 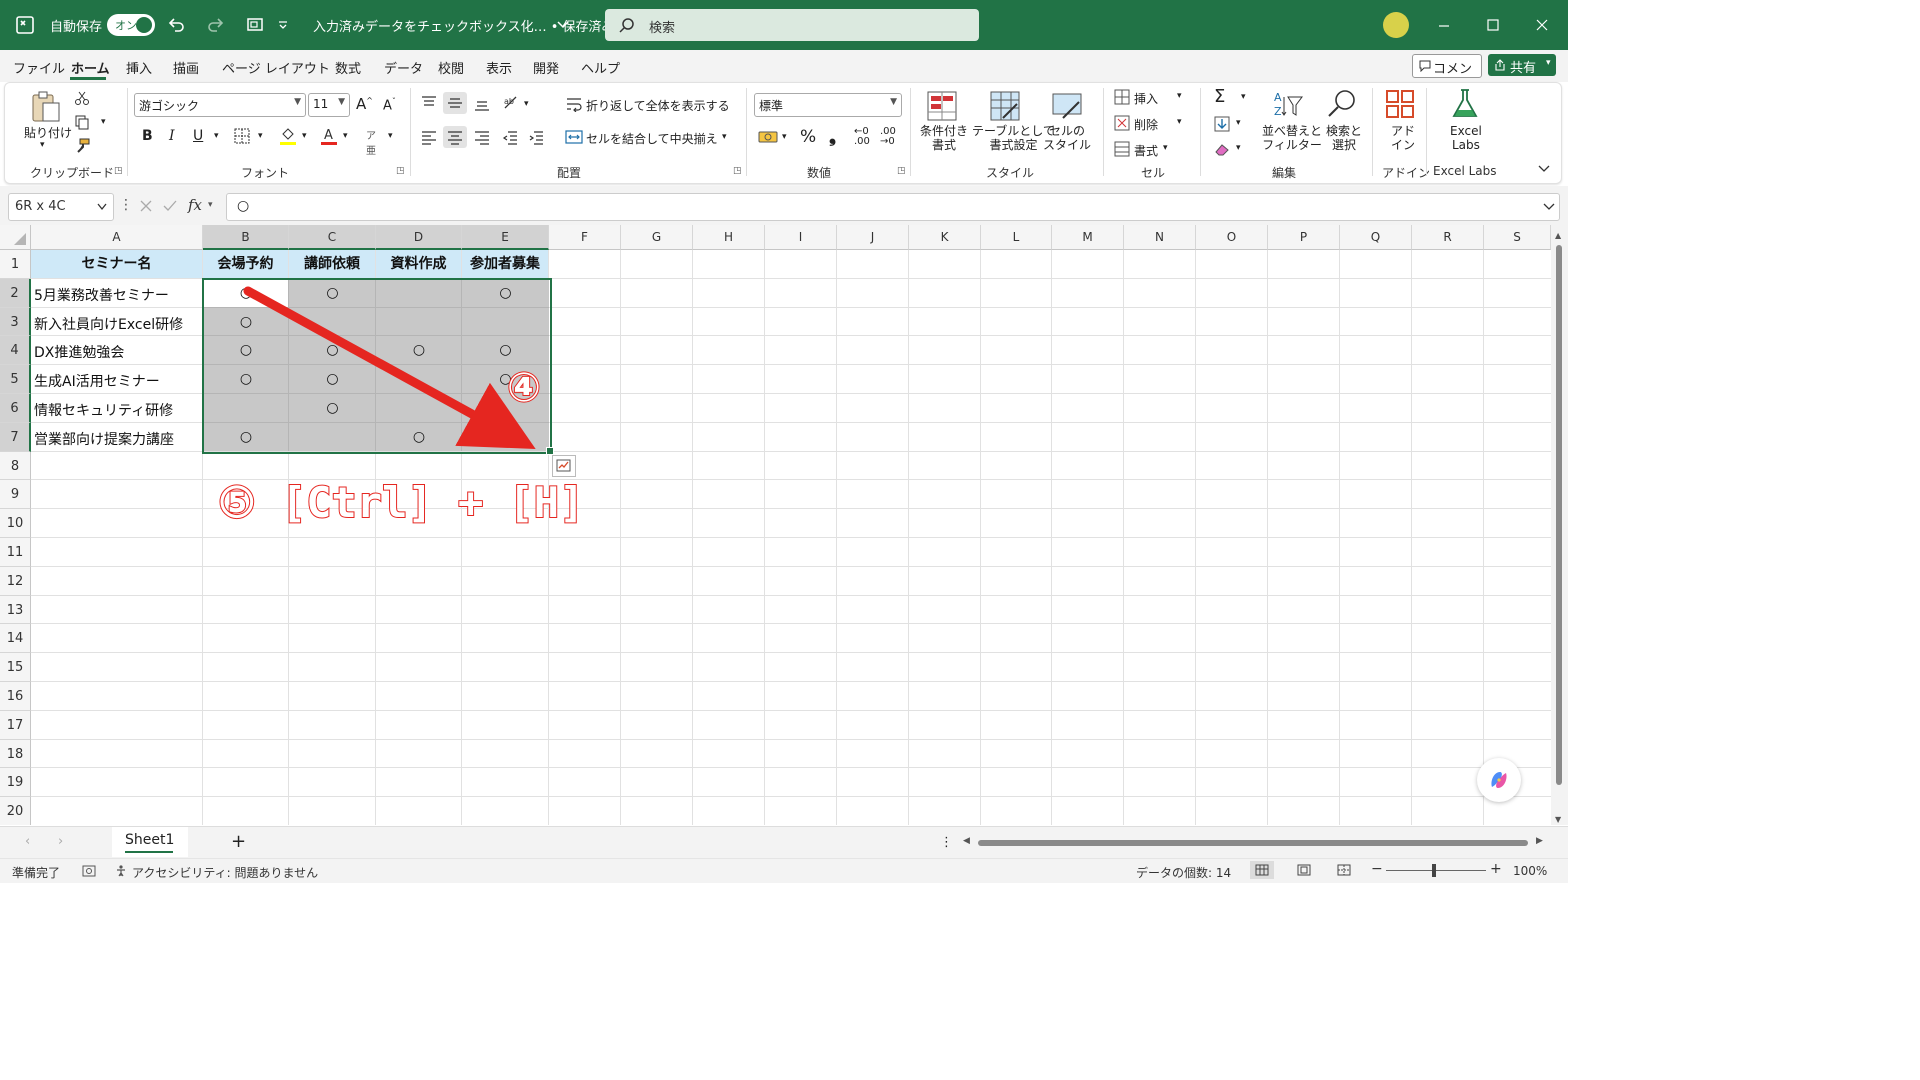 I want to click on phonetic-guide-icon: ア亜, so click(x=371, y=142).